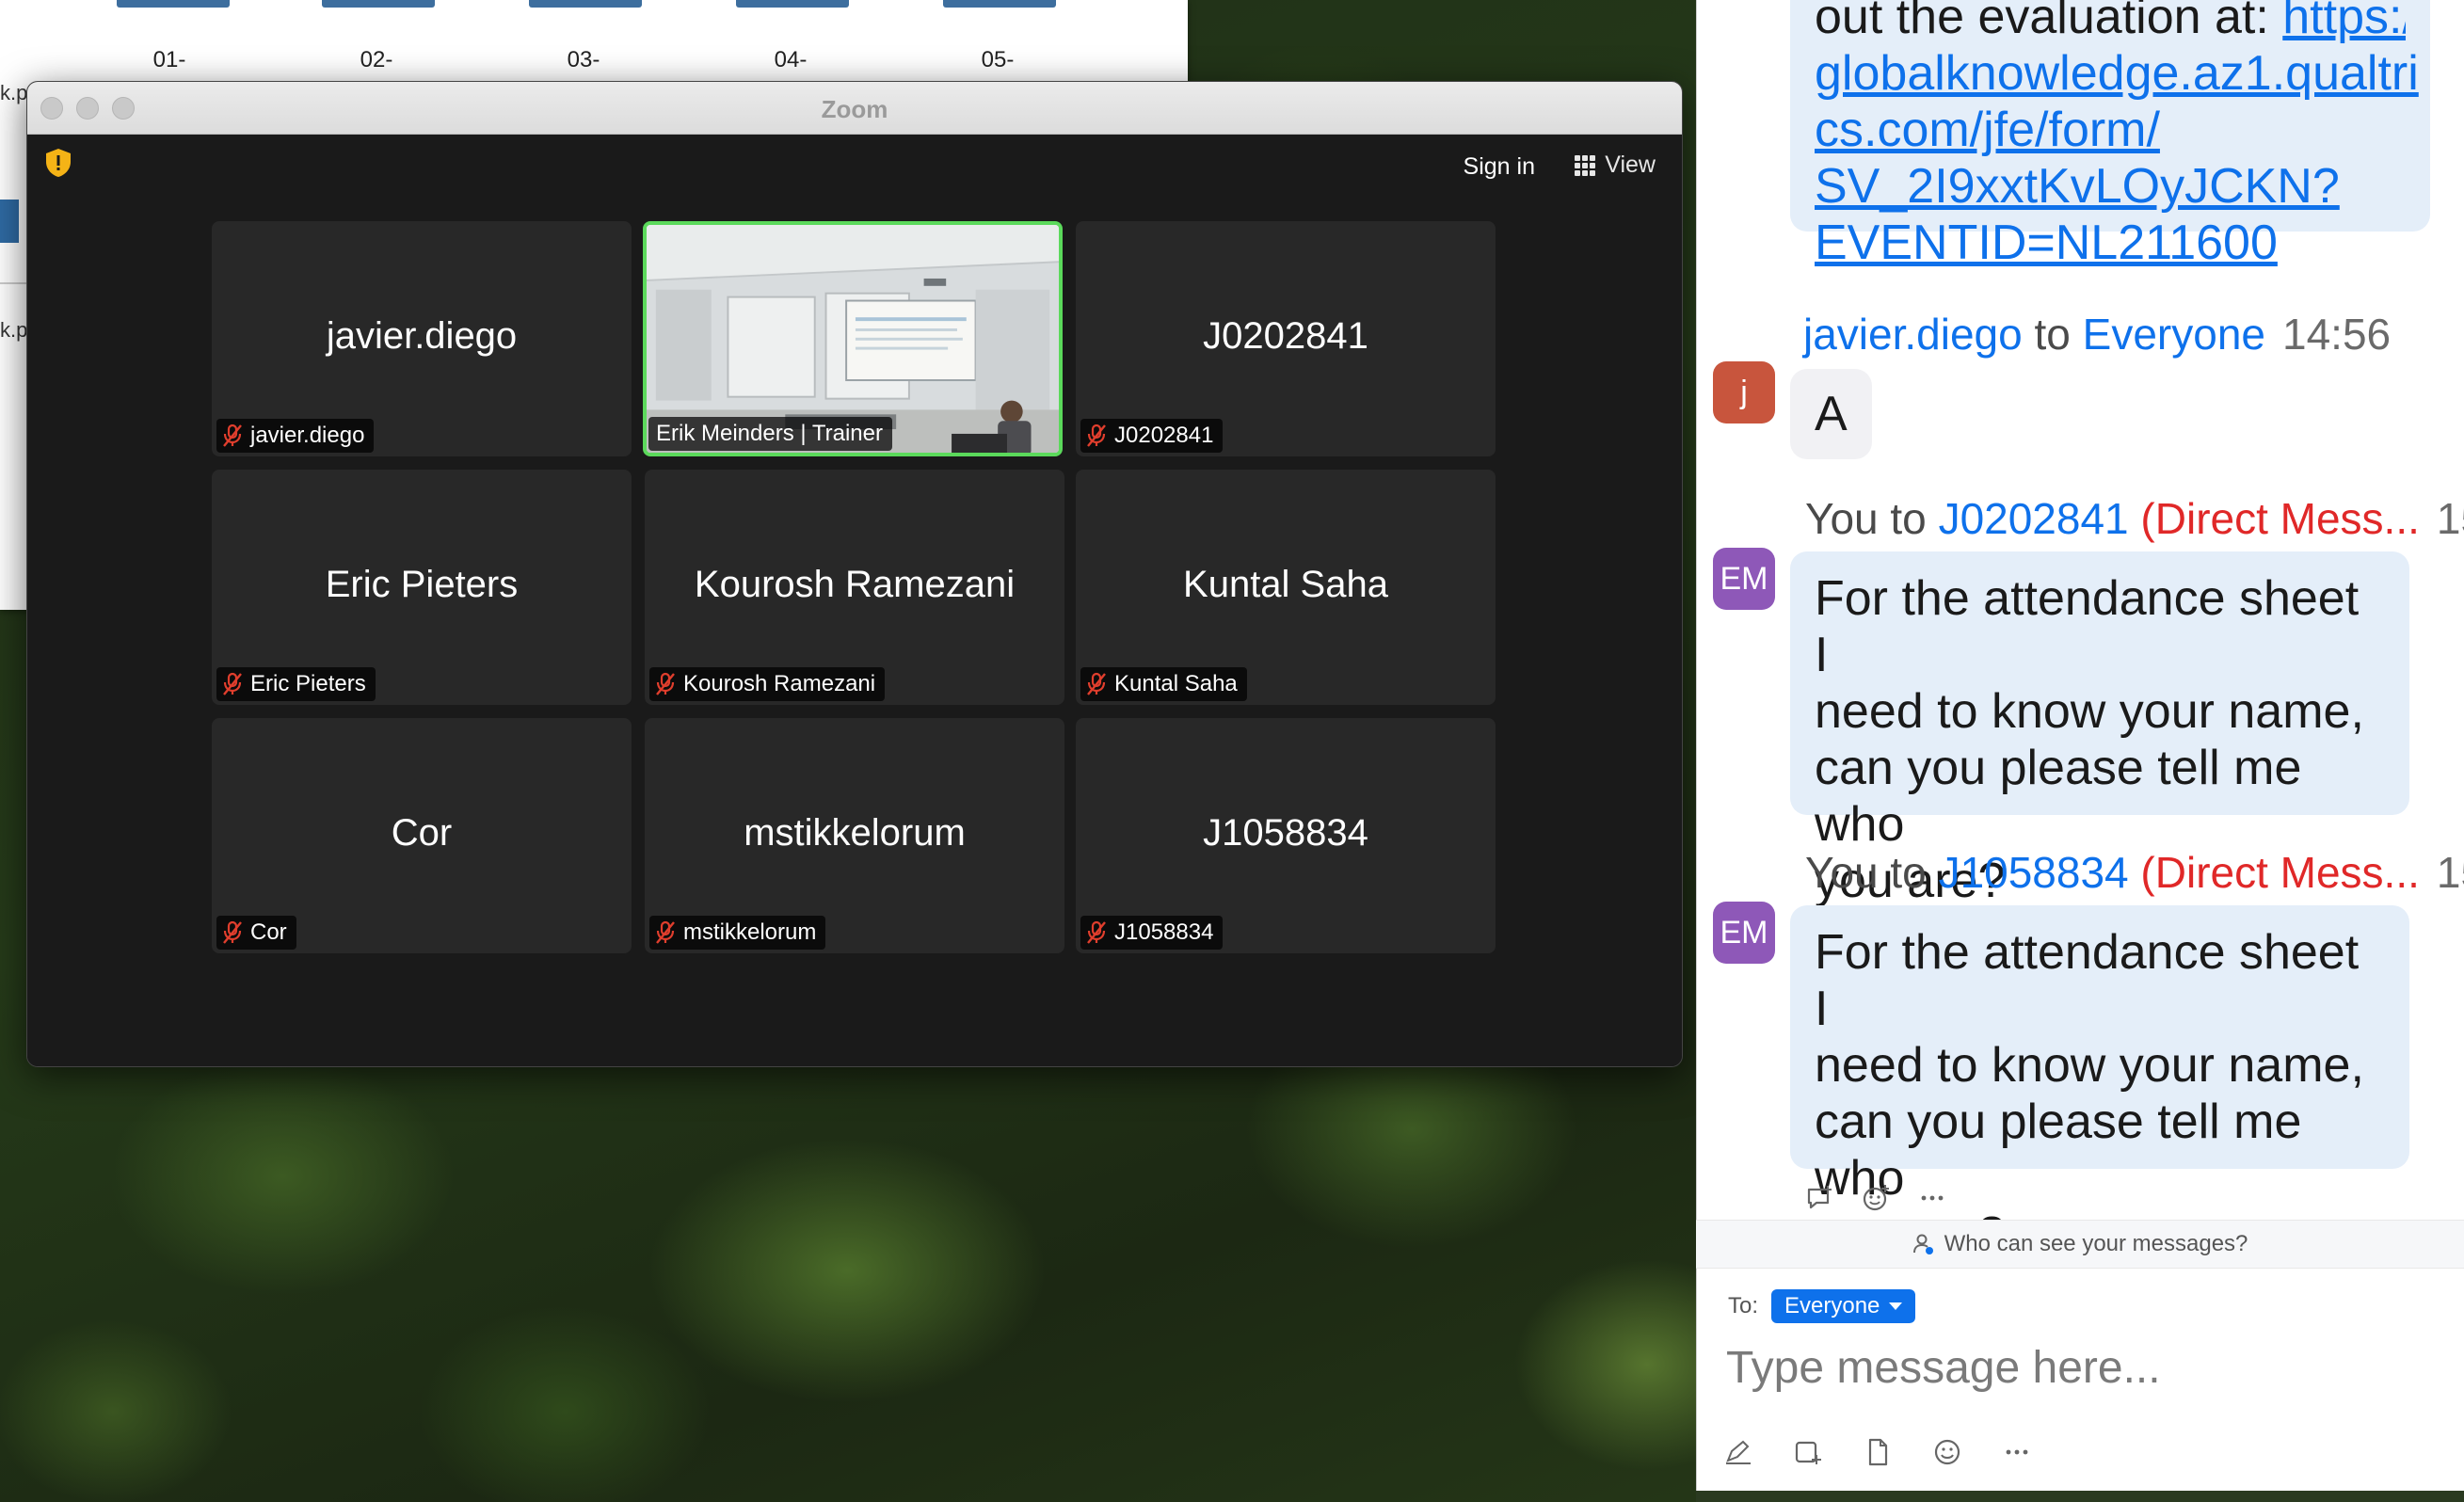 Image resolution: width=2464 pixels, height=1502 pixels. Describe the element at coordinates (2046, 243) in the screenshot. I see `evaluation-link: EVENTID=NL211600` at that location.